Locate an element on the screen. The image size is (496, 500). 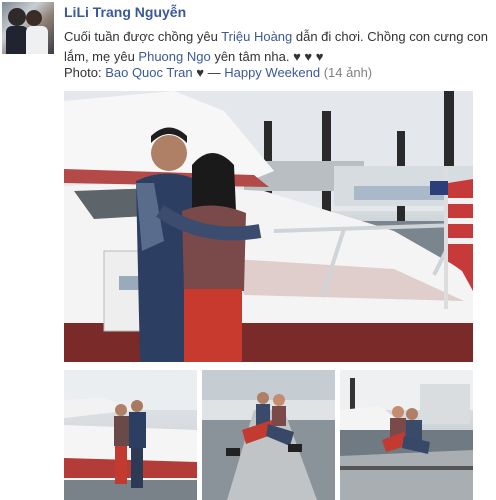
tag-trieu-hoang: Triệu Hoàng is located at coordinates (256, 36).